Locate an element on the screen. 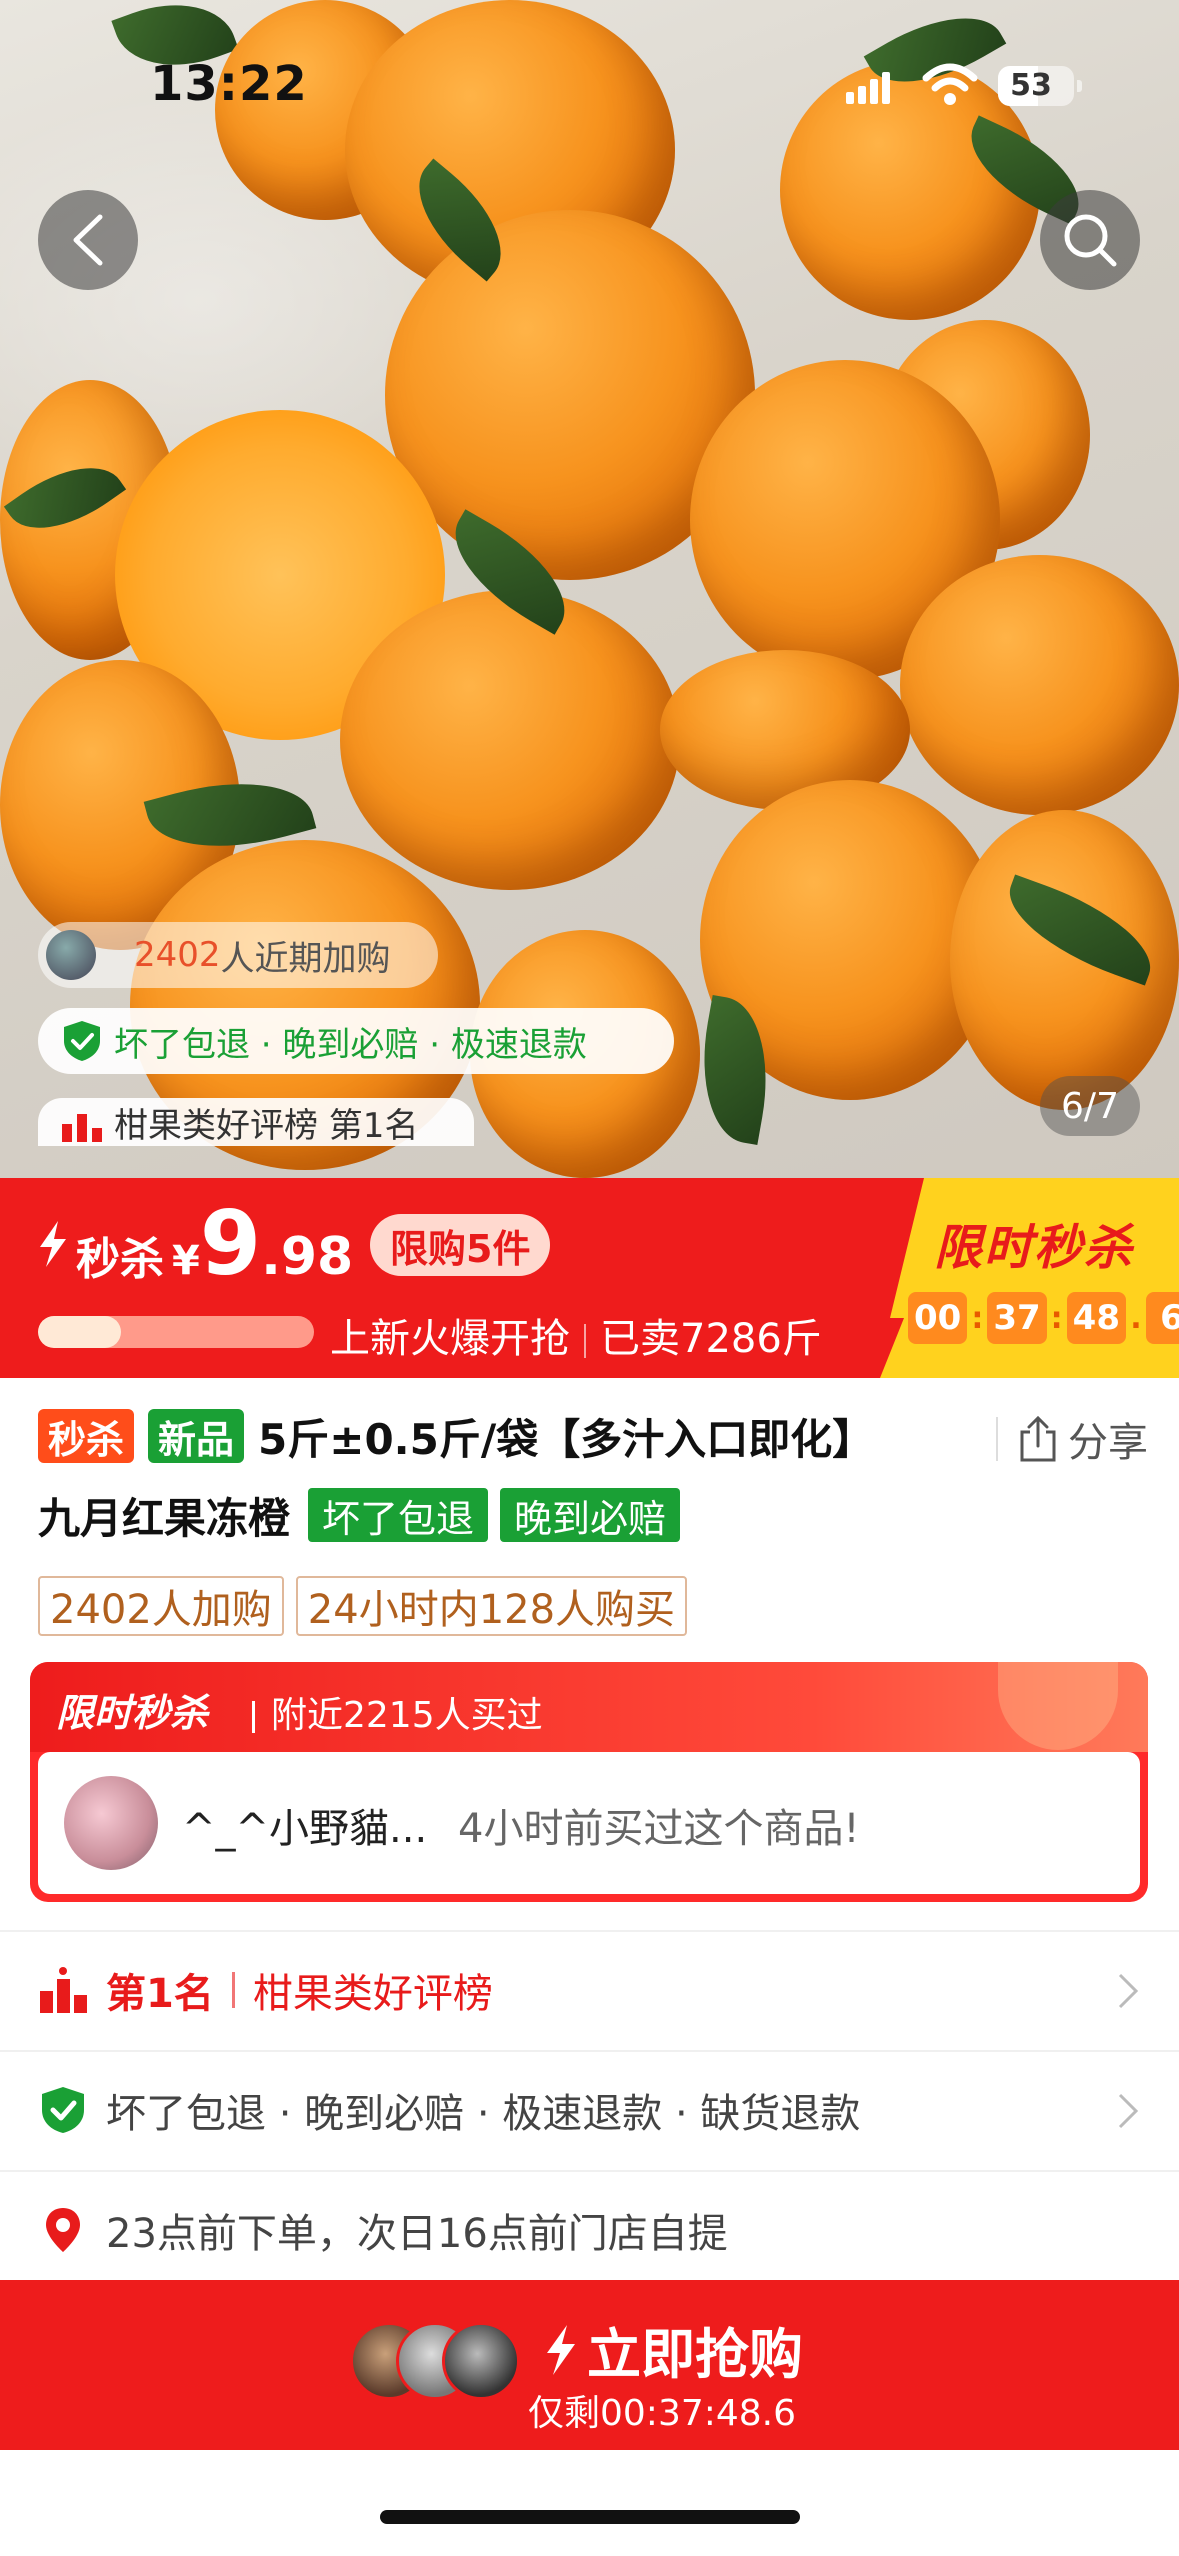 The width and height of the screenshot is (1179, 2556). guarantee-row: 坏了包退 · 晚到必赔 · 极速退款 · 缺货退款 is located at coordinates (589, 2109).